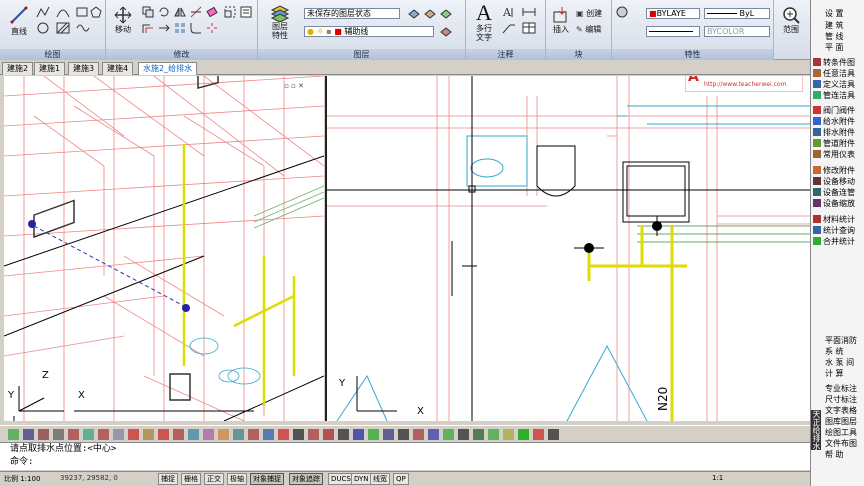  I want to click on pal-help: 帮 助, so click(844, 454).